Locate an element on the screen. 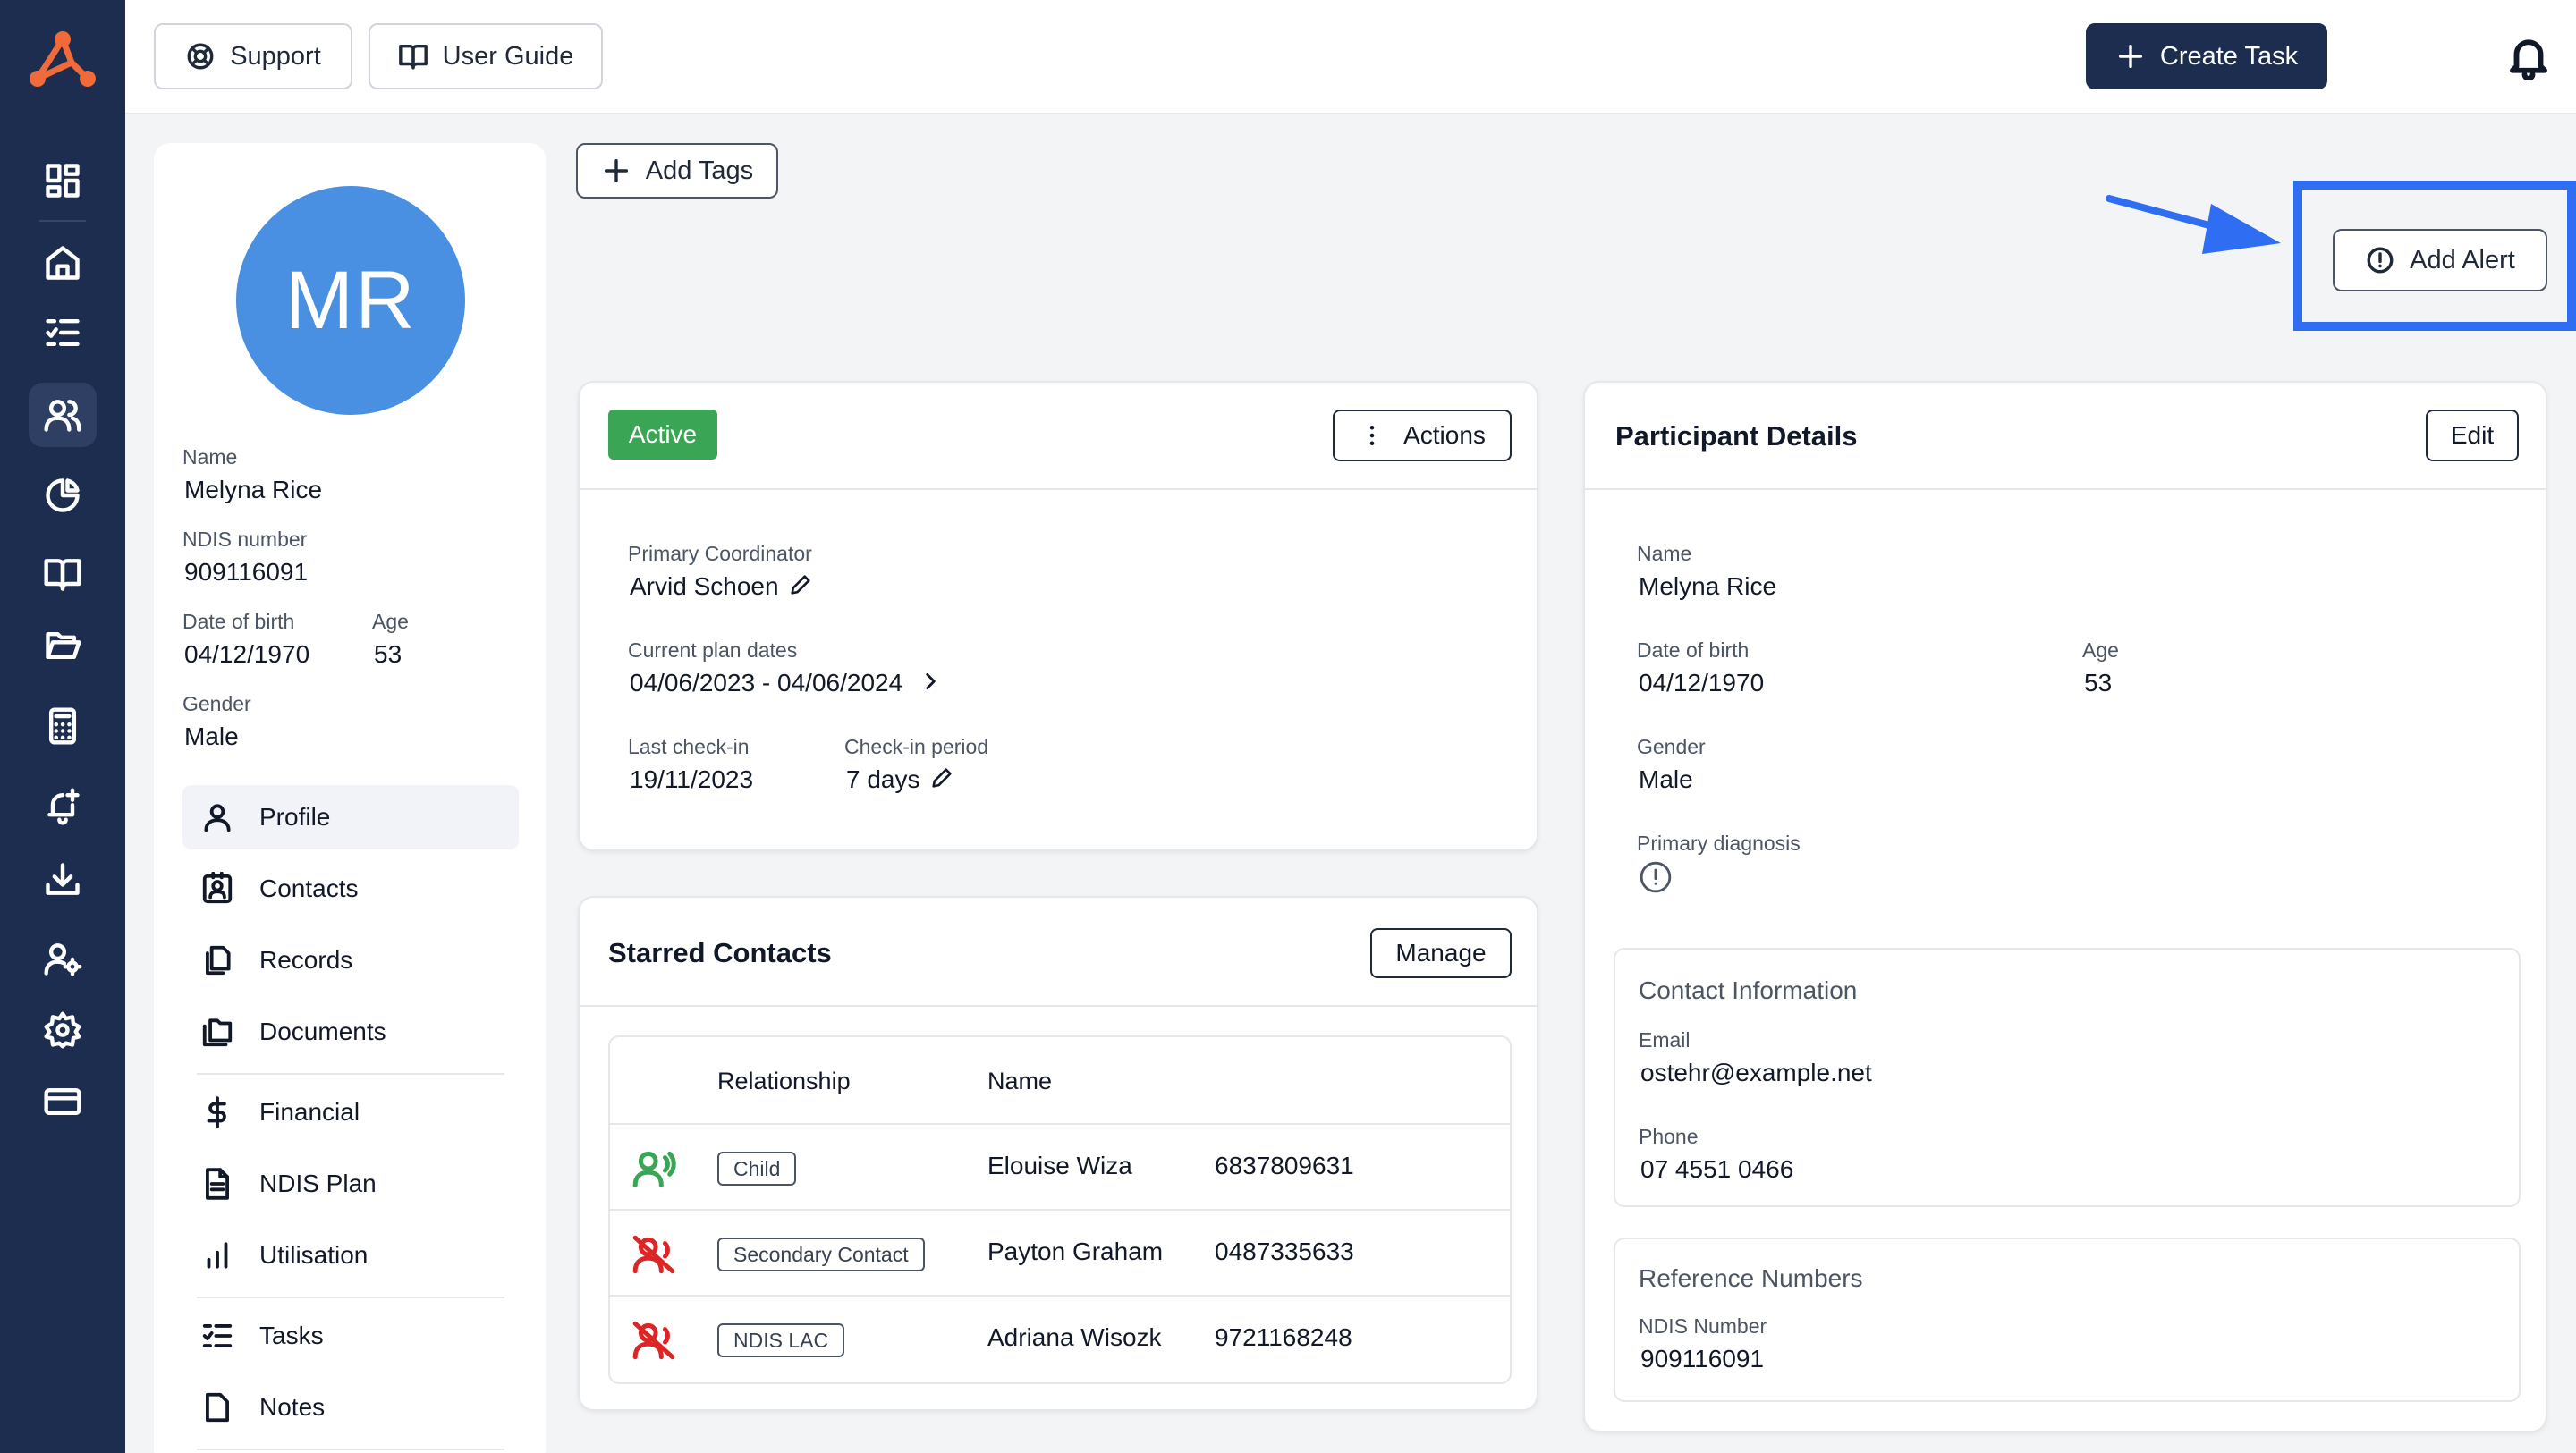  checkin-period-value: 7 days is located at coordinates (900, 779).